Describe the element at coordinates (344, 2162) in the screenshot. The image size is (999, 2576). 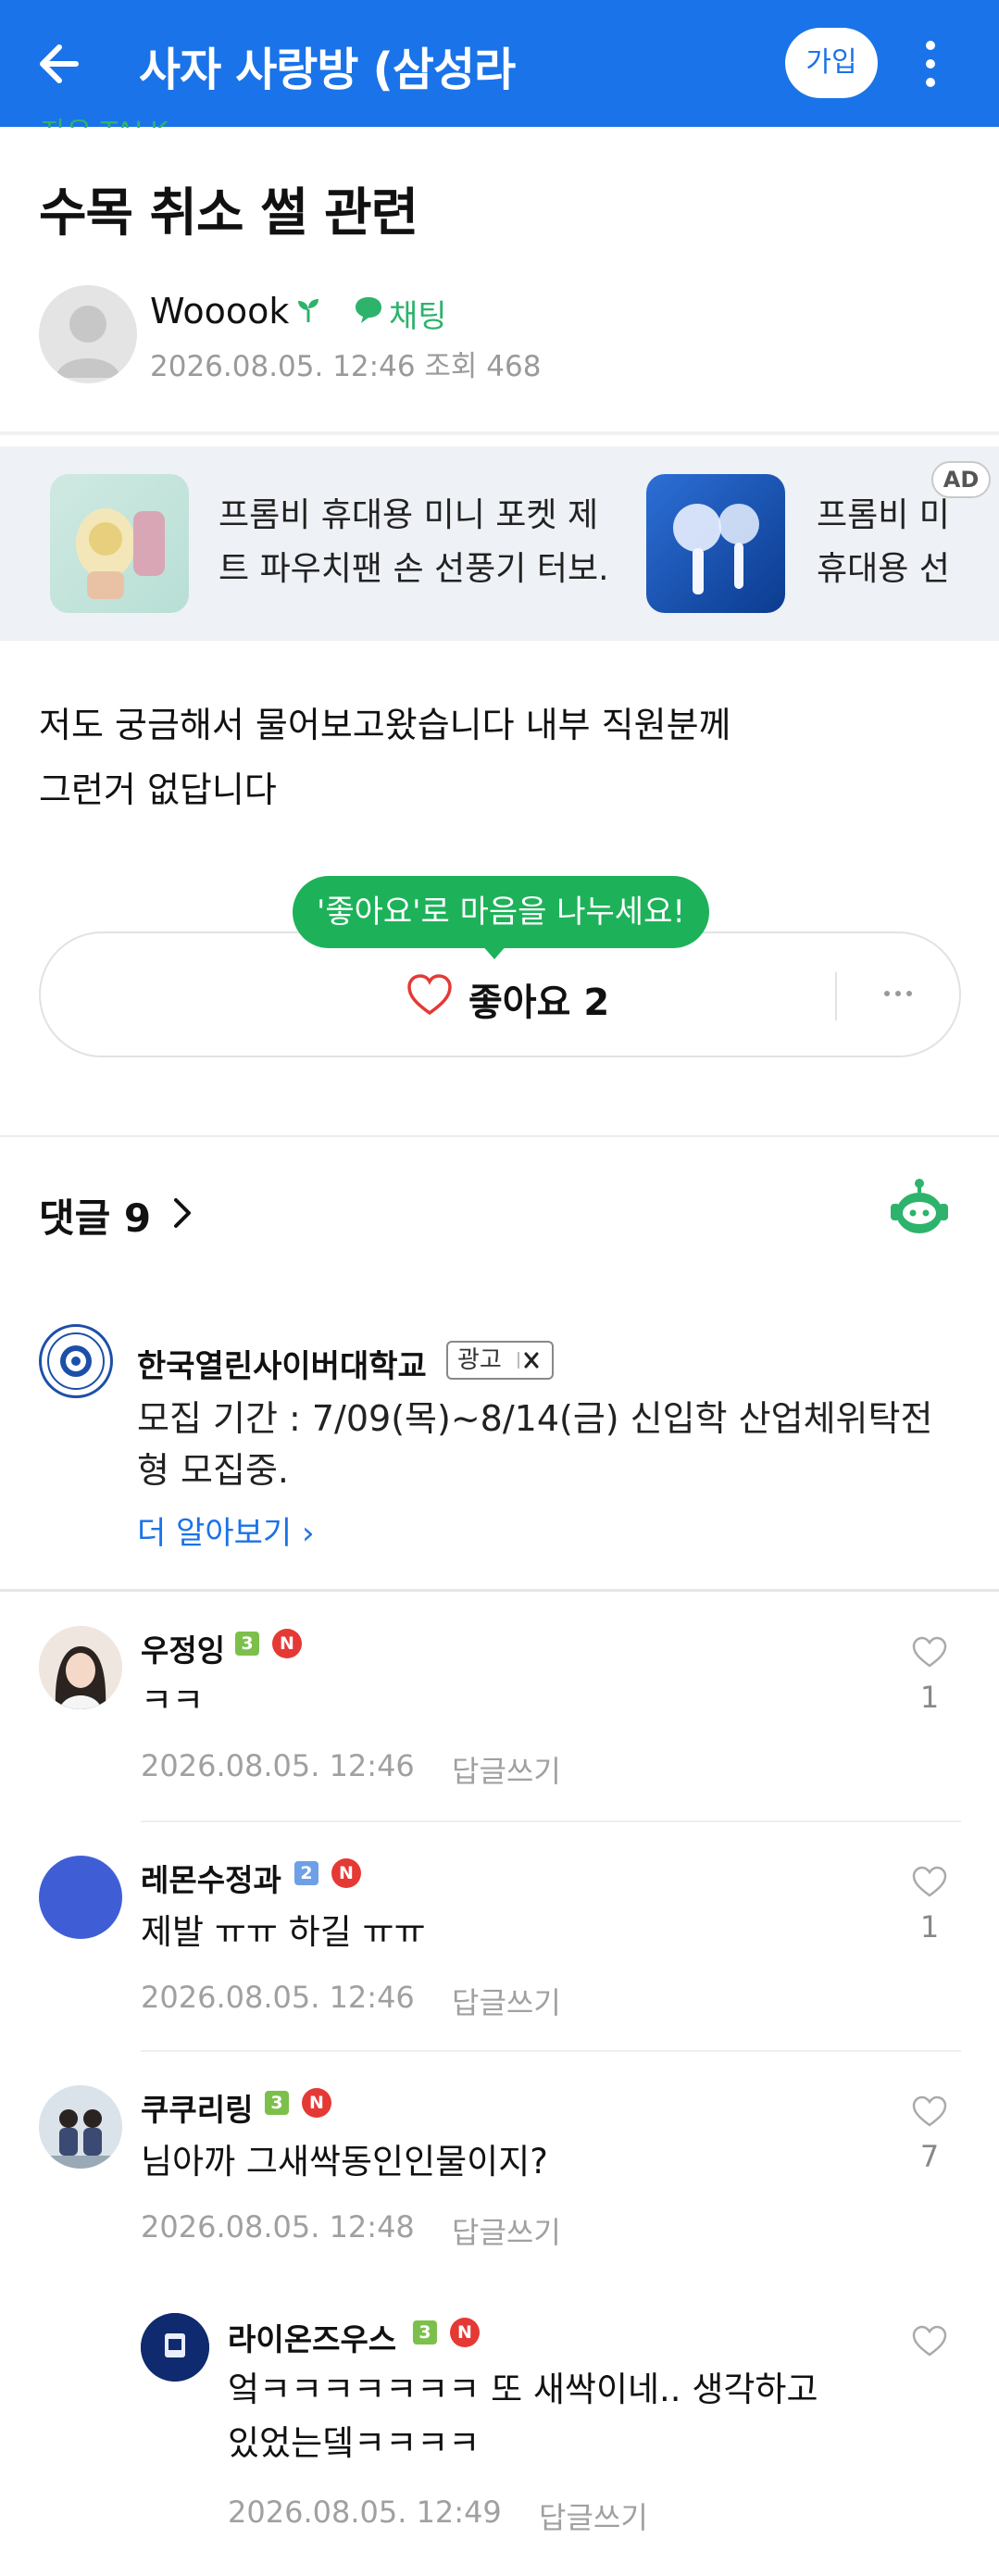
I see `comment-text: 님아까 그새싹동인인물이지?` at that location.